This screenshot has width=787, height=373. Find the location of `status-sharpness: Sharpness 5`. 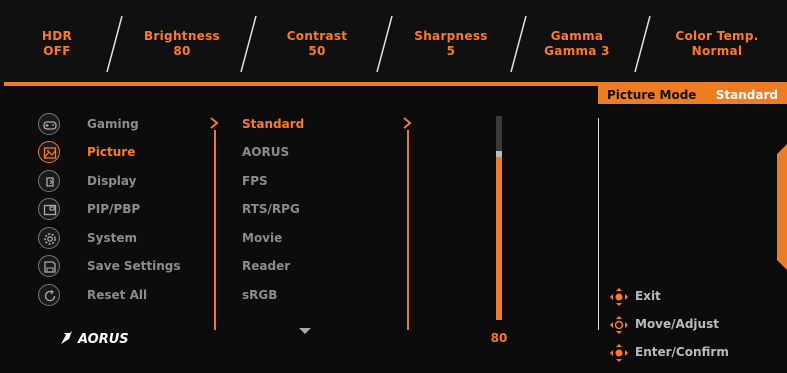

status-sharpness: Sharpness 5 is located at coordinates (451, 44).